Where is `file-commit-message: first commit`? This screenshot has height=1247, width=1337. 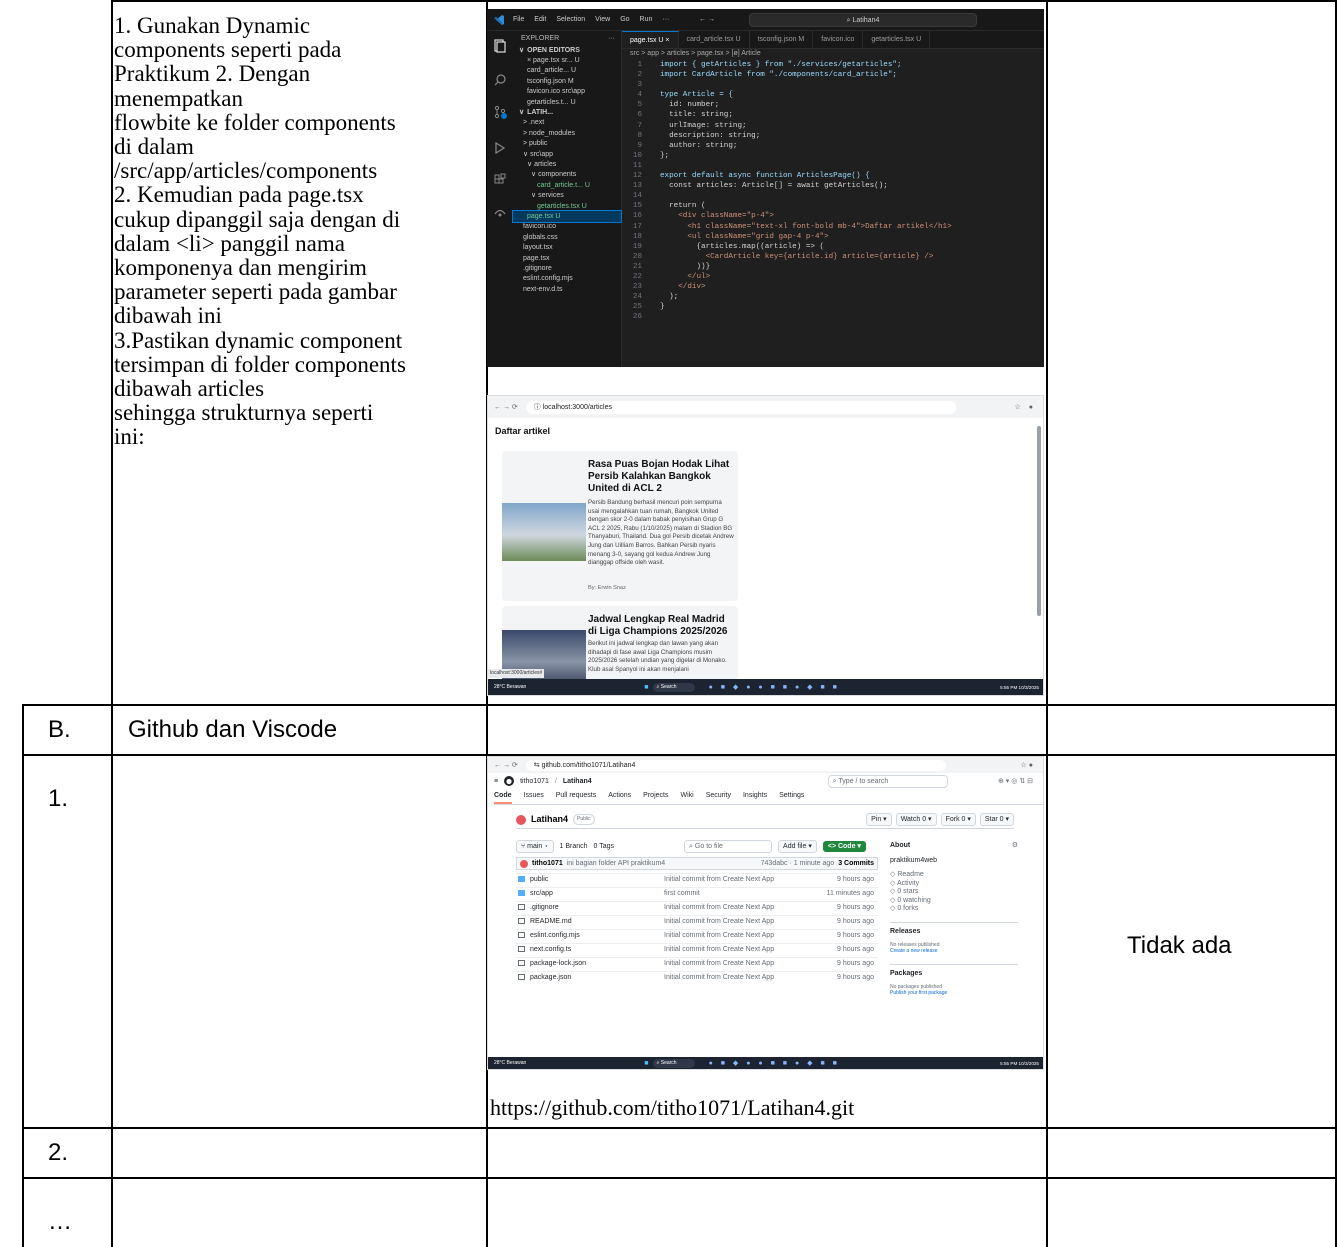
file-commit-message: first commit is located at coordinates (741, 893).